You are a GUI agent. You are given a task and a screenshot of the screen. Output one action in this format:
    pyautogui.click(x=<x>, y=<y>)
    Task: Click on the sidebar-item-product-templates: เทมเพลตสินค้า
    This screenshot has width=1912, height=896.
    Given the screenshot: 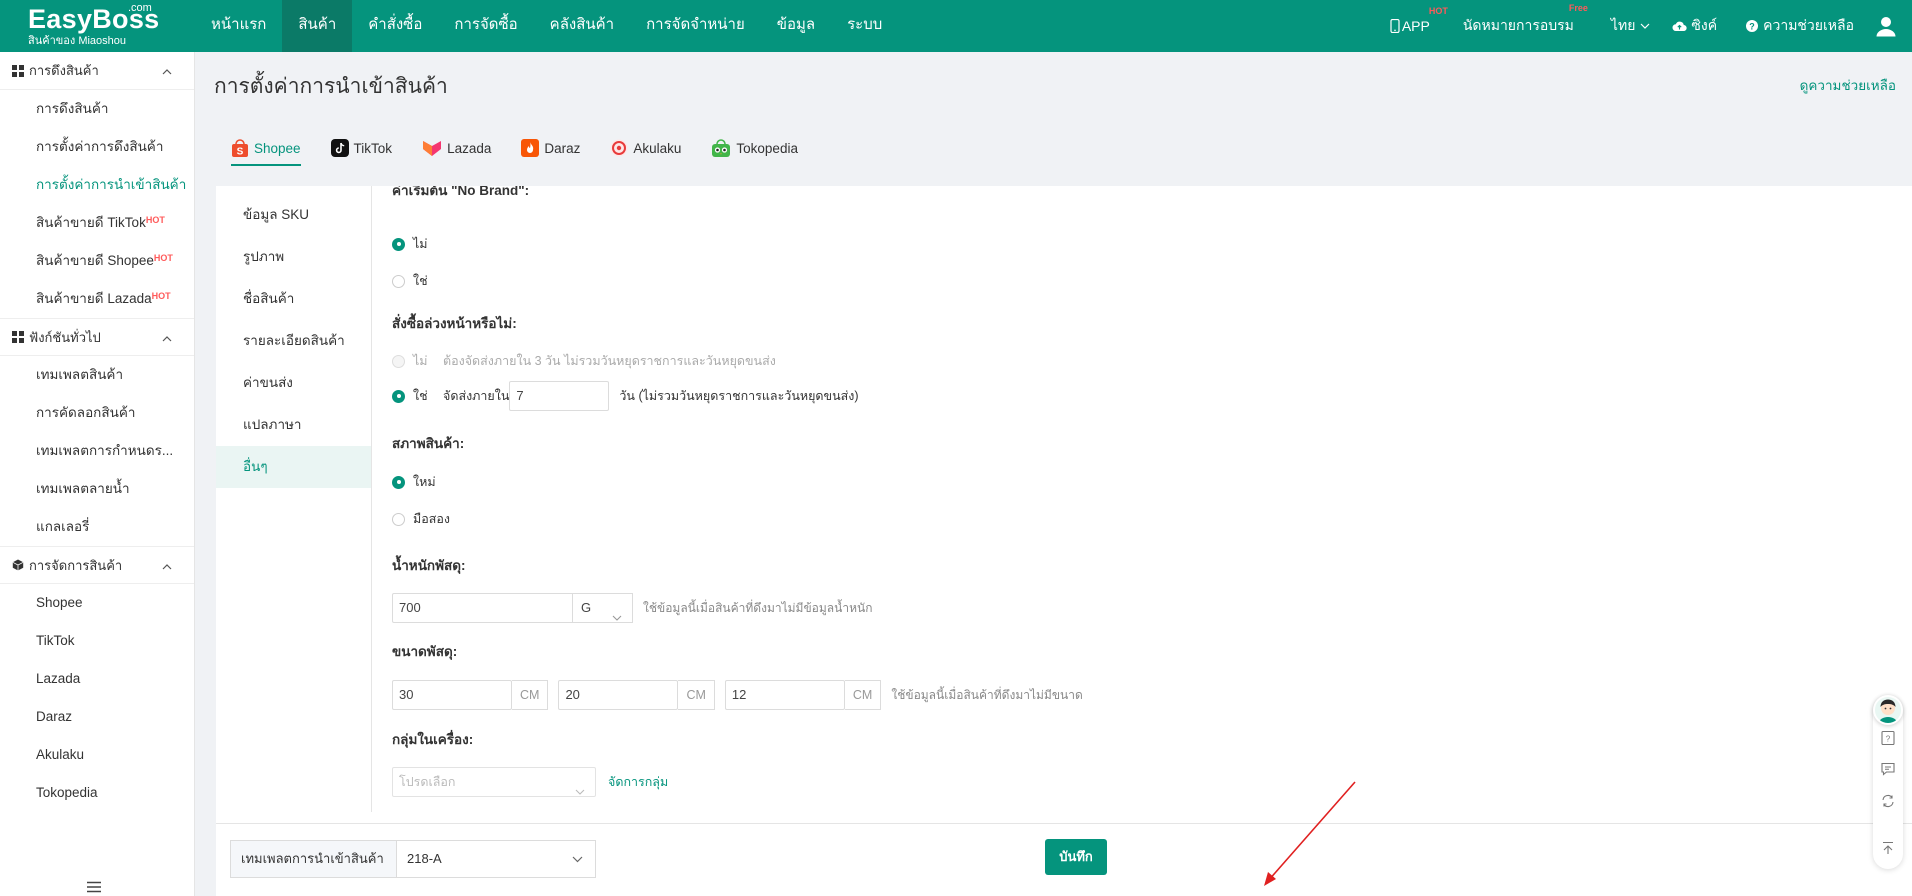 What is the action you would take?
    pyautogui.click(x=97, y=375)
    